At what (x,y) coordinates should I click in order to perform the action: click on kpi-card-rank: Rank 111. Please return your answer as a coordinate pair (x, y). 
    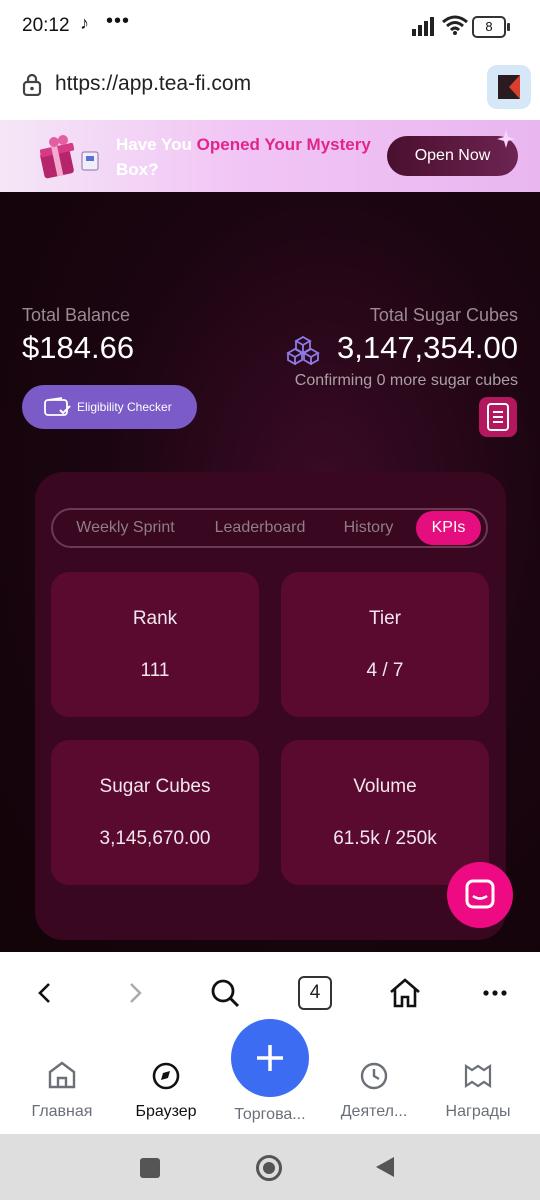
    Looking at the image, I should click on (155, 644).